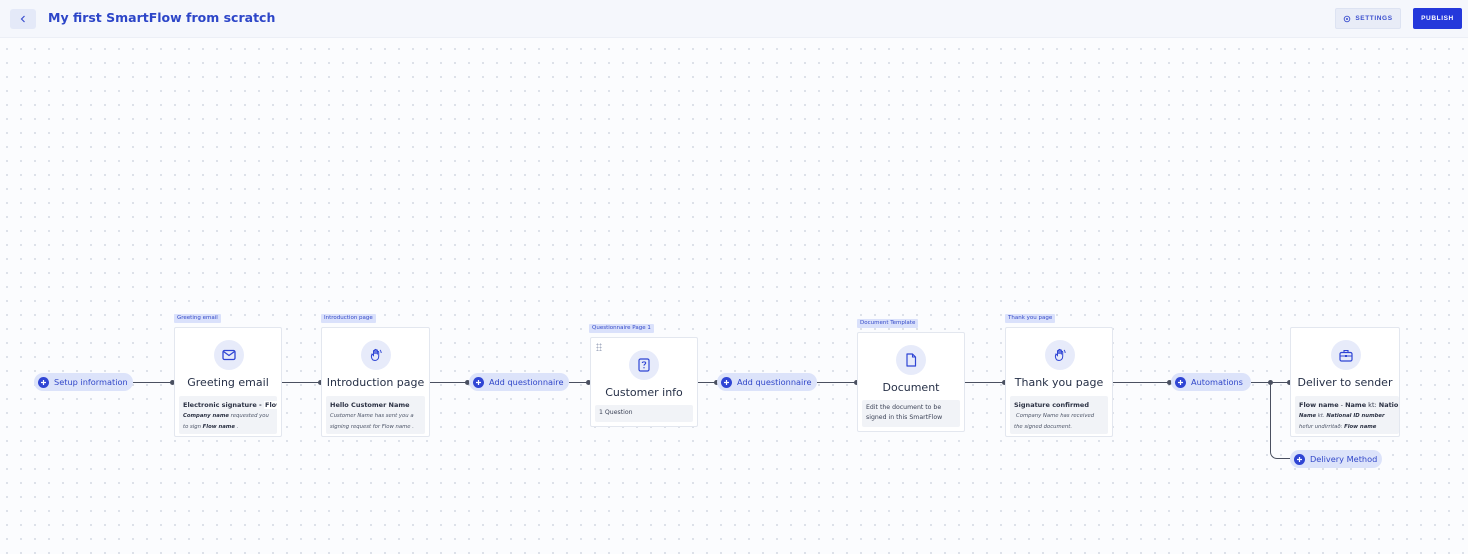 The width and height of the screenshot is (1468, 554). I want to click on document-template-tag: Document Template, so click(888, 323).